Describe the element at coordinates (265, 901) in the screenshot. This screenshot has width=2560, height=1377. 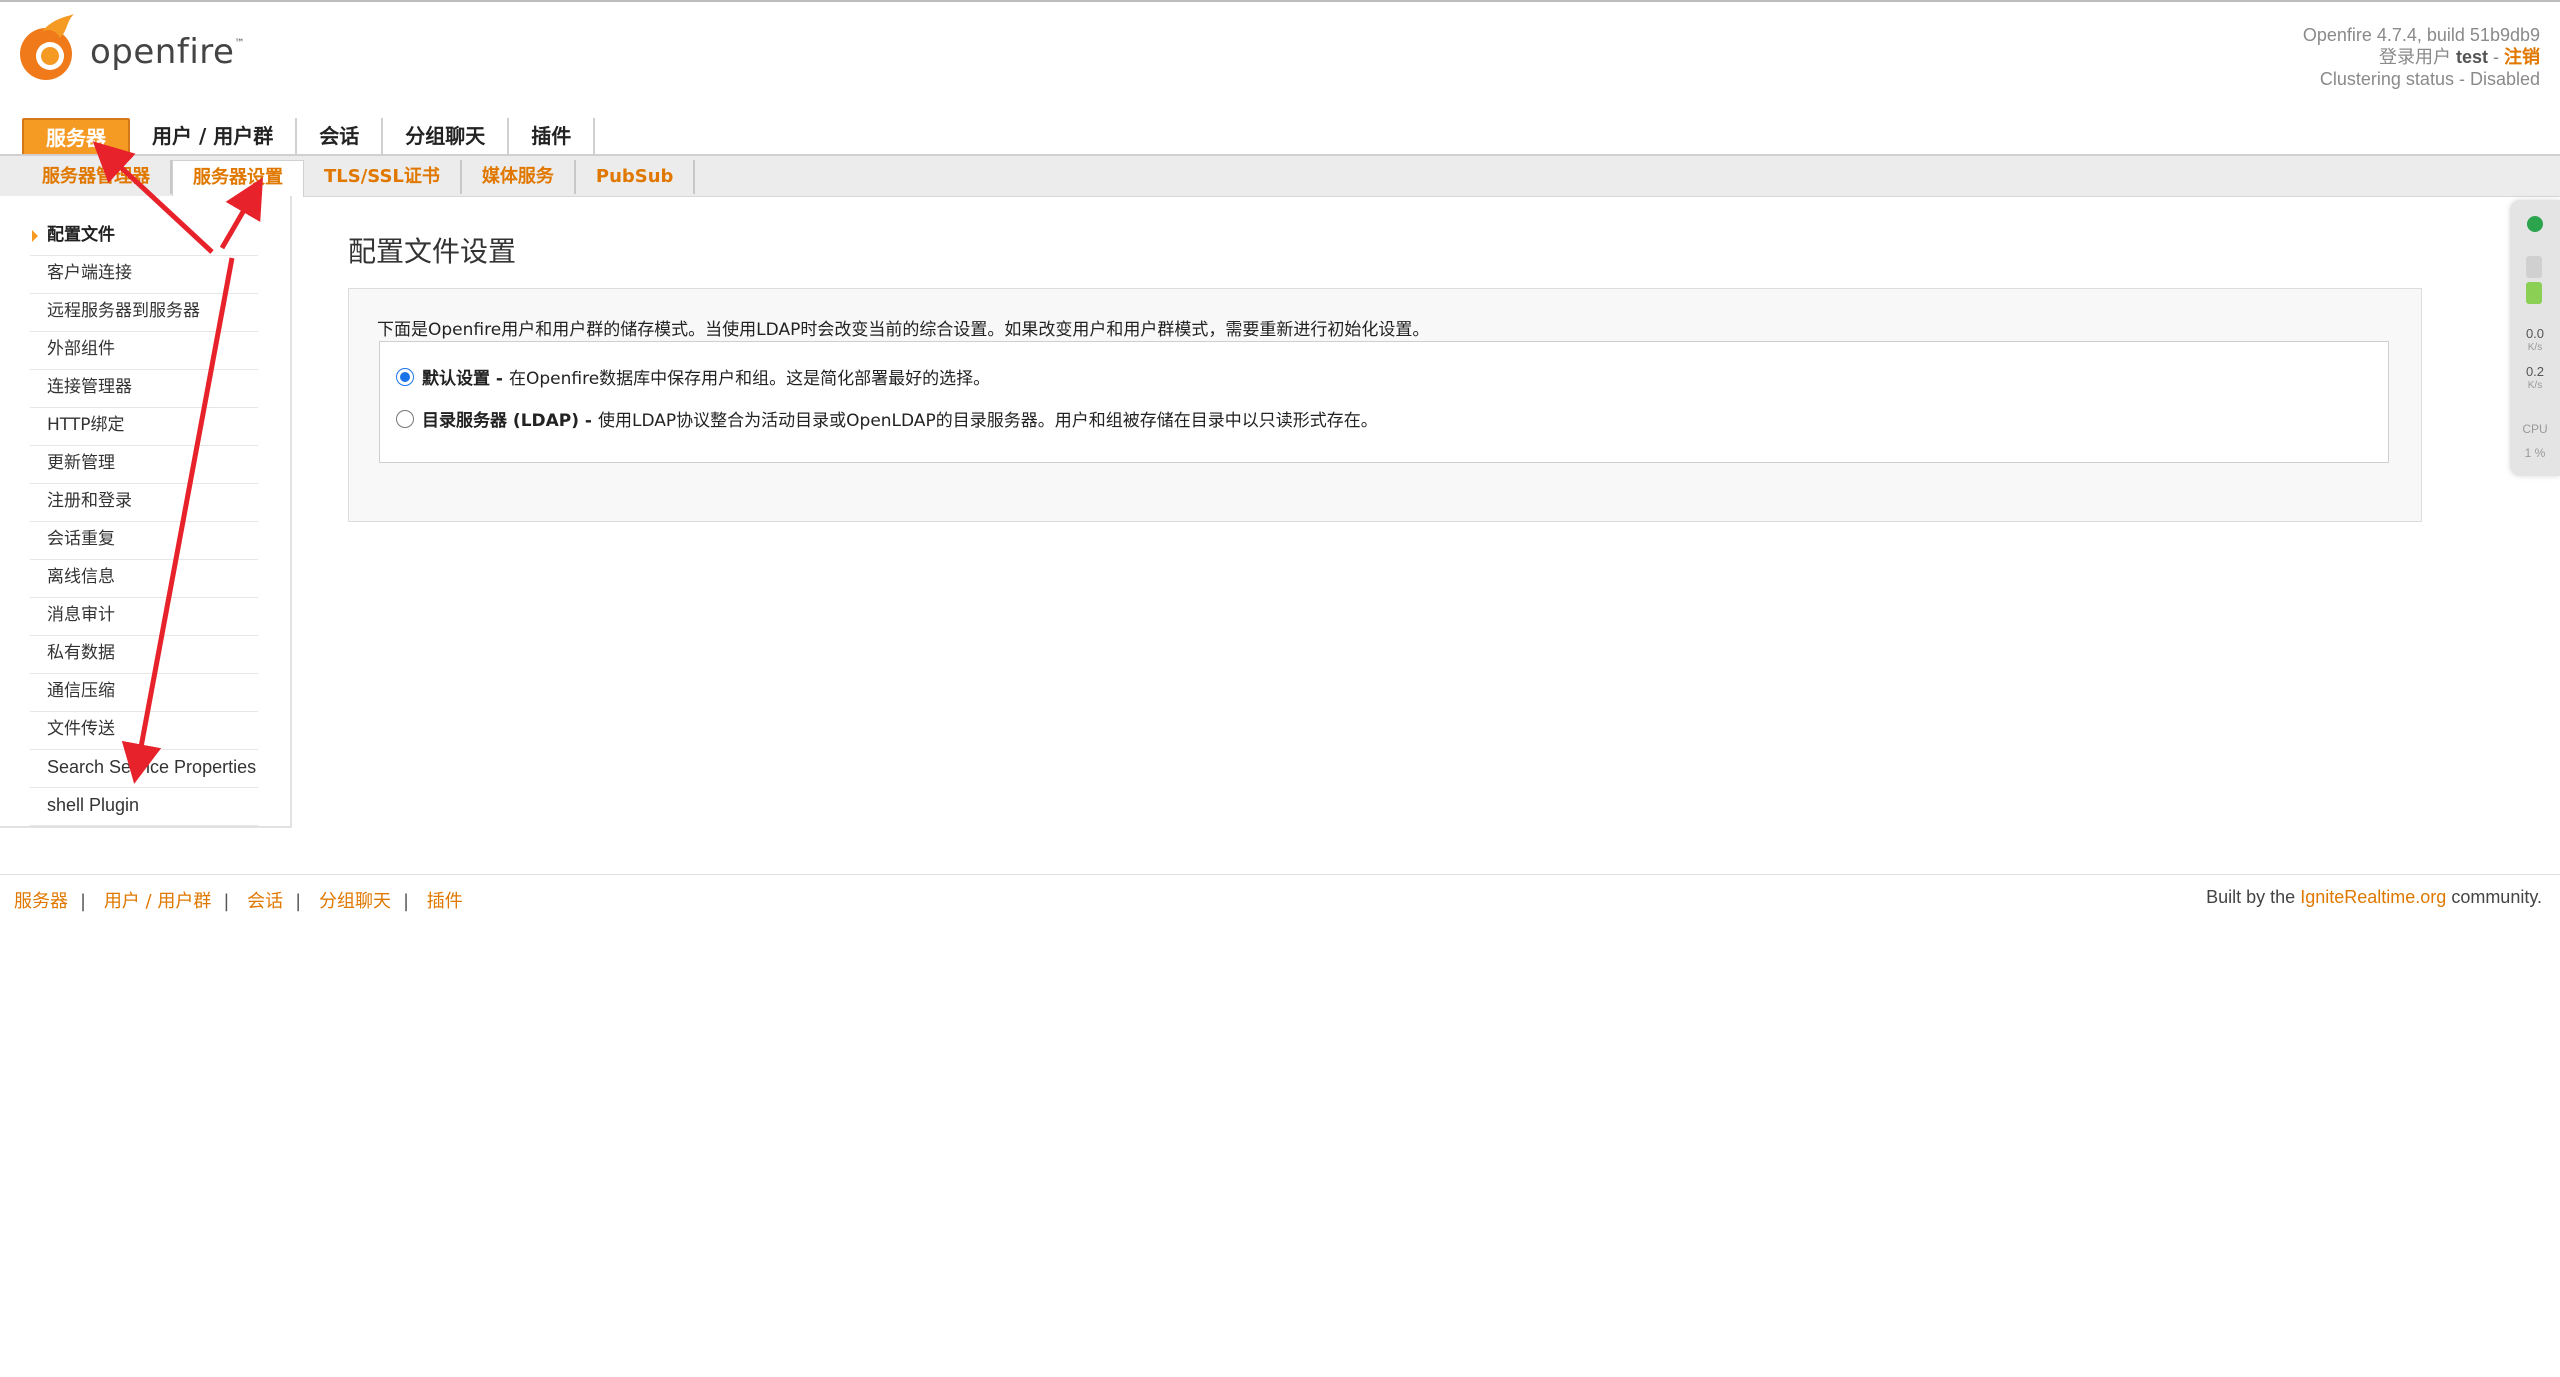
I see `footer-link-sessions: 会话` at that location.